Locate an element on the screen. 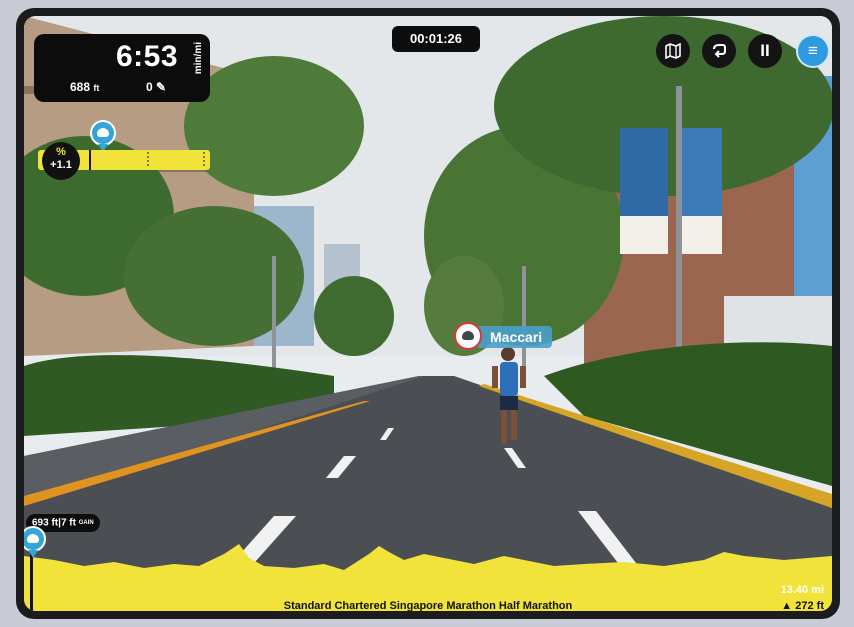  pace-card: 6:53 min/mi 688 ft 0 ✎ is located at coordinates (122, 68).